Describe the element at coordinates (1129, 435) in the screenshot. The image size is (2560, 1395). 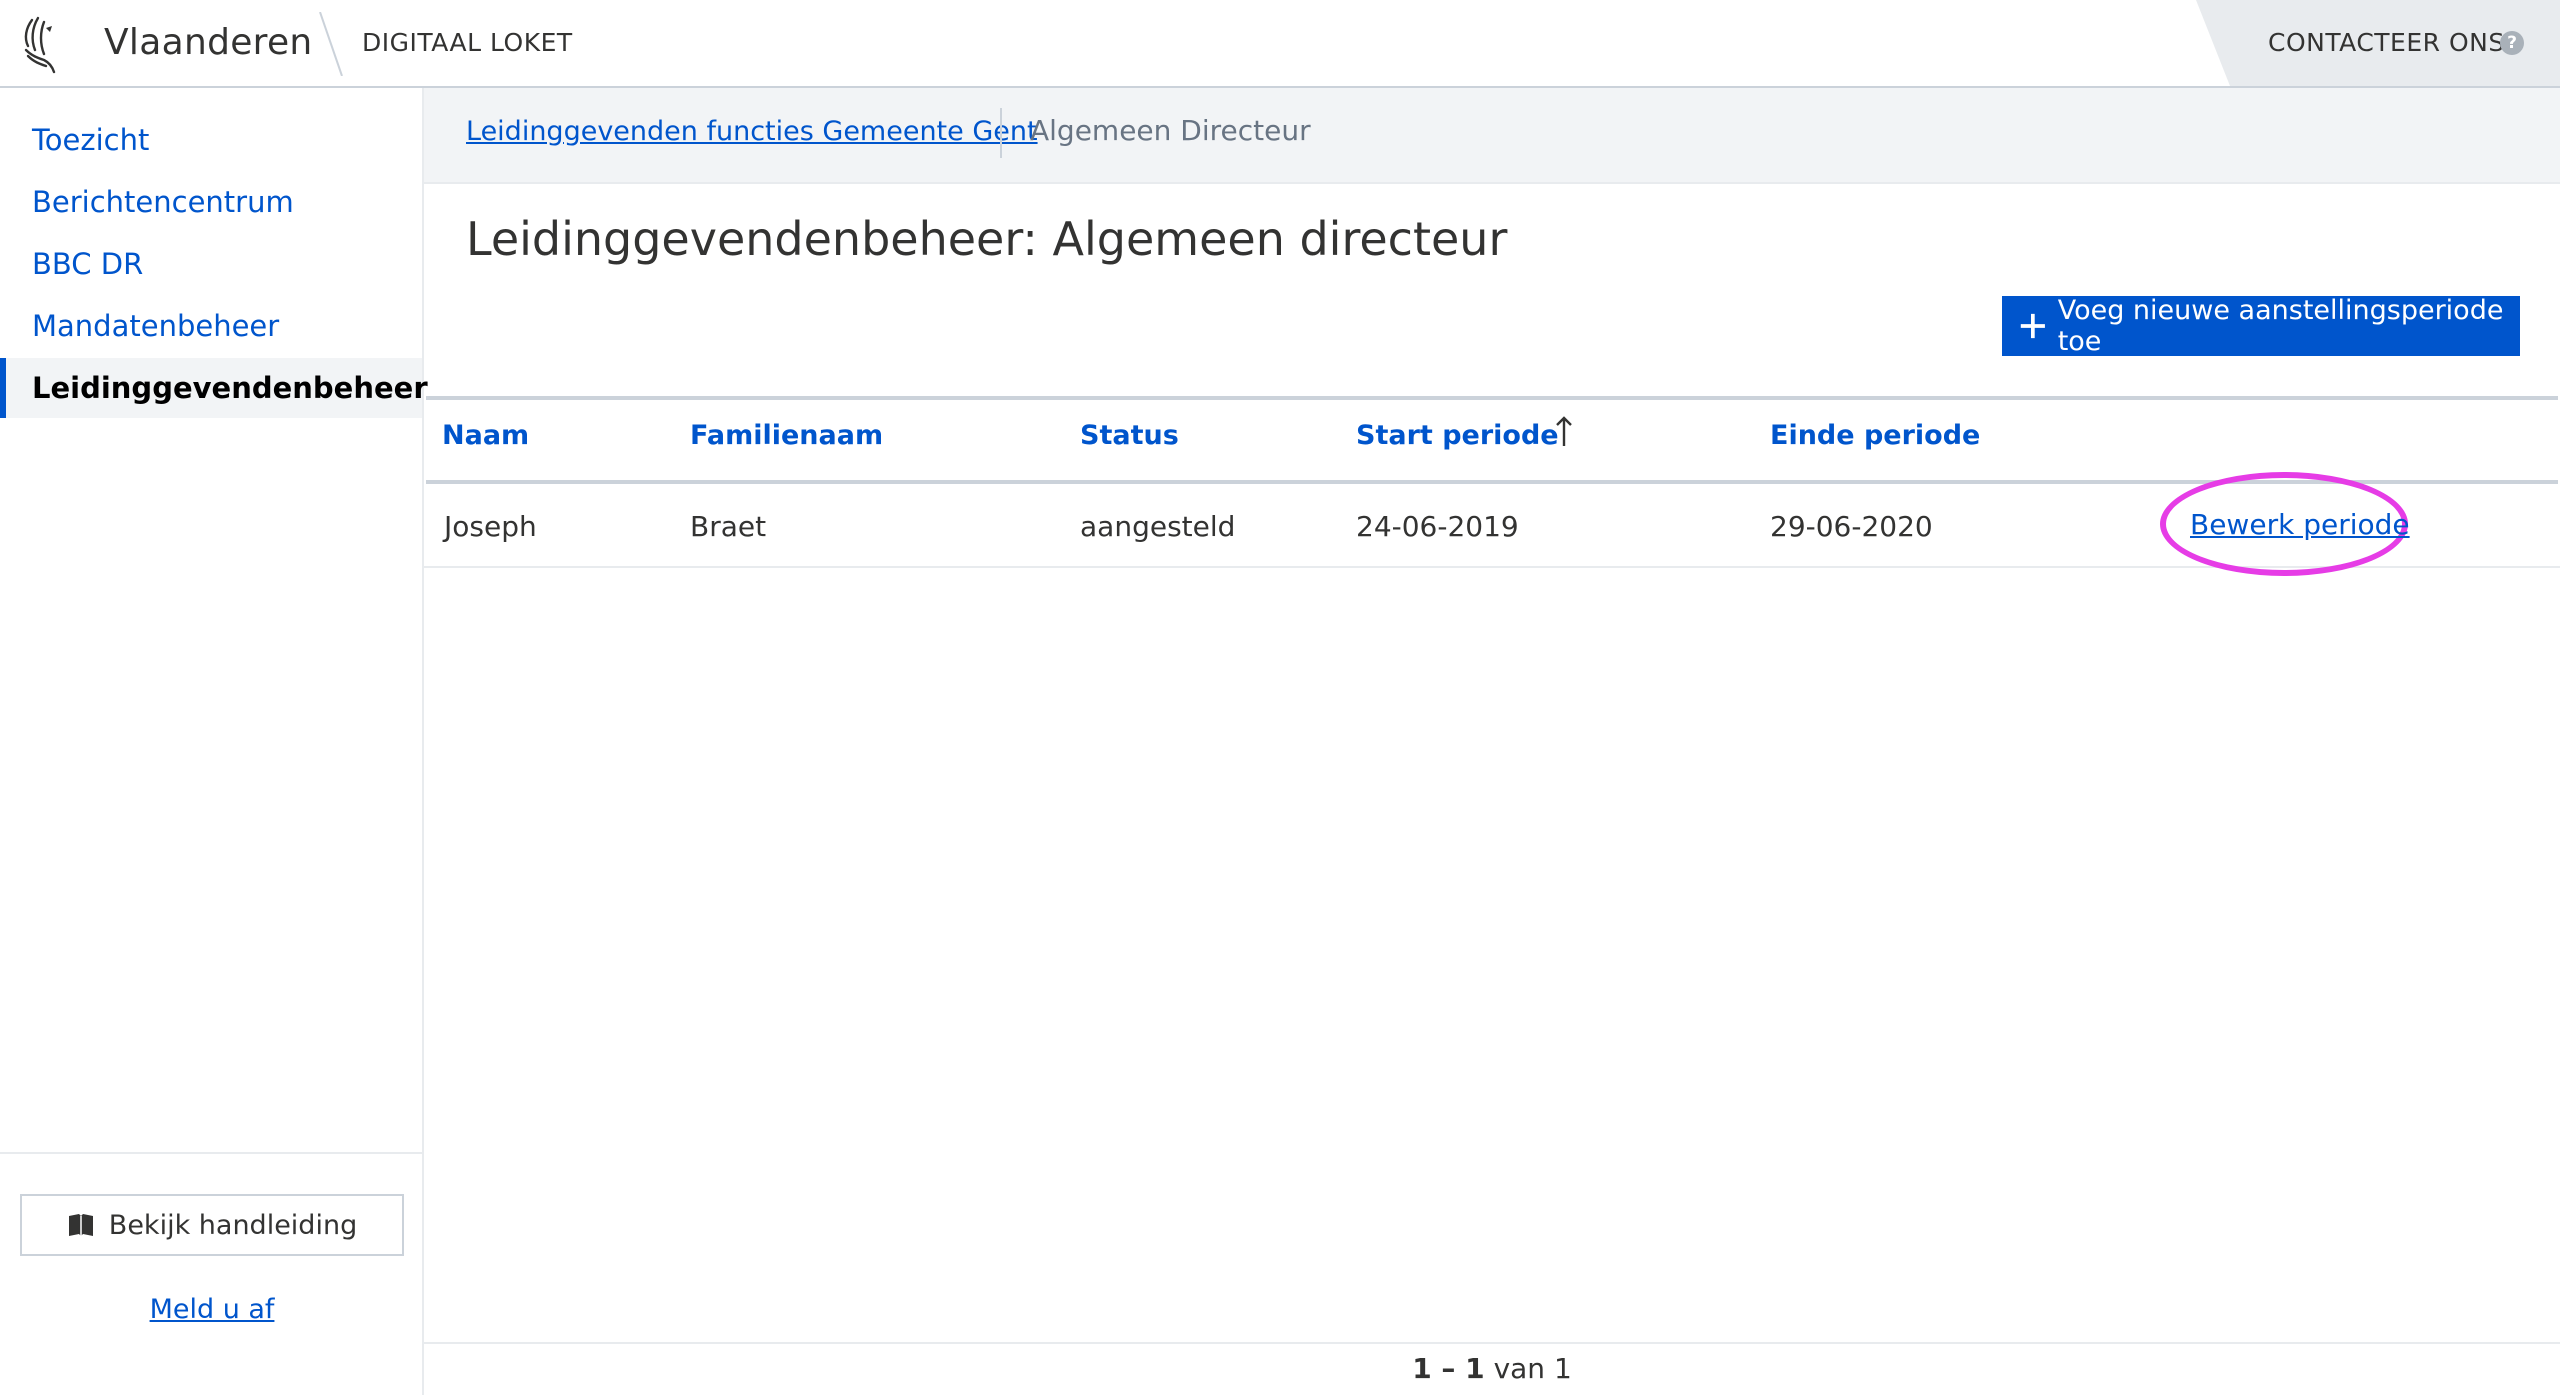
I see `column-header-status: Status` at that location.